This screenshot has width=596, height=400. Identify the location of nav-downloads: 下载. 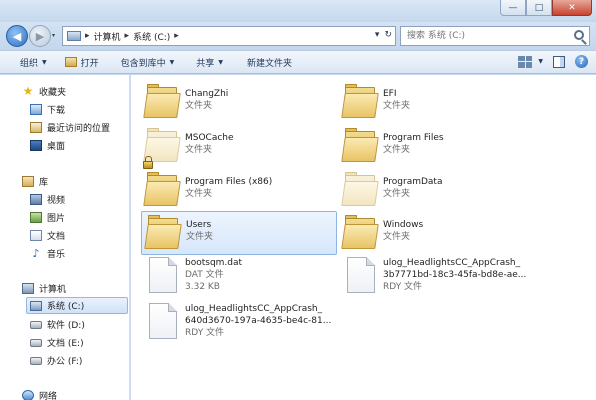
(47, 109).